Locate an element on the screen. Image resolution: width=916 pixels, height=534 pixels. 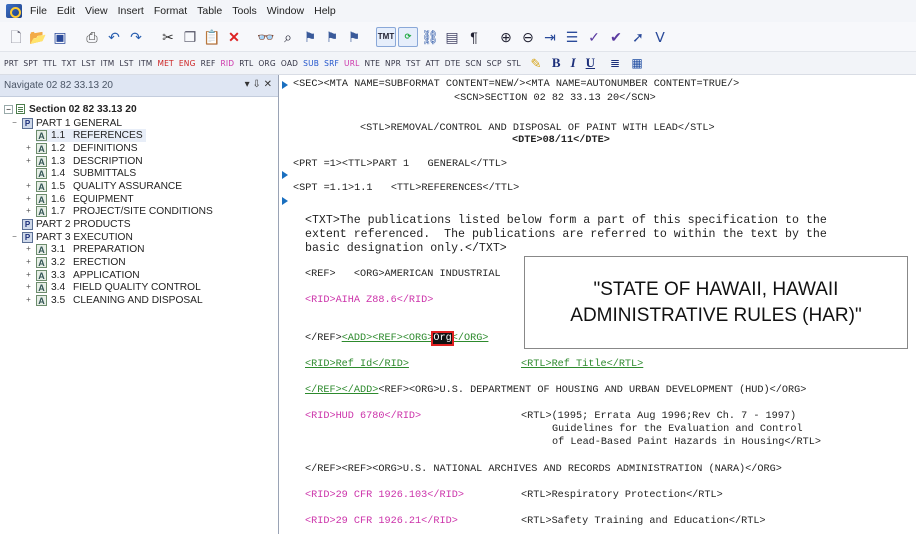
menu-window: Window is located at coordinates (285, 11).